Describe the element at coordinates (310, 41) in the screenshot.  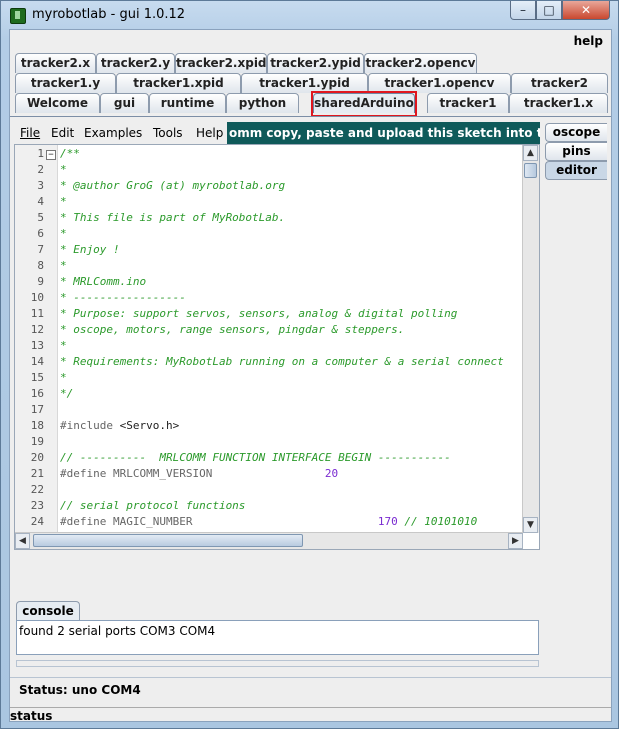
I see `menu-bar: help` at that location.